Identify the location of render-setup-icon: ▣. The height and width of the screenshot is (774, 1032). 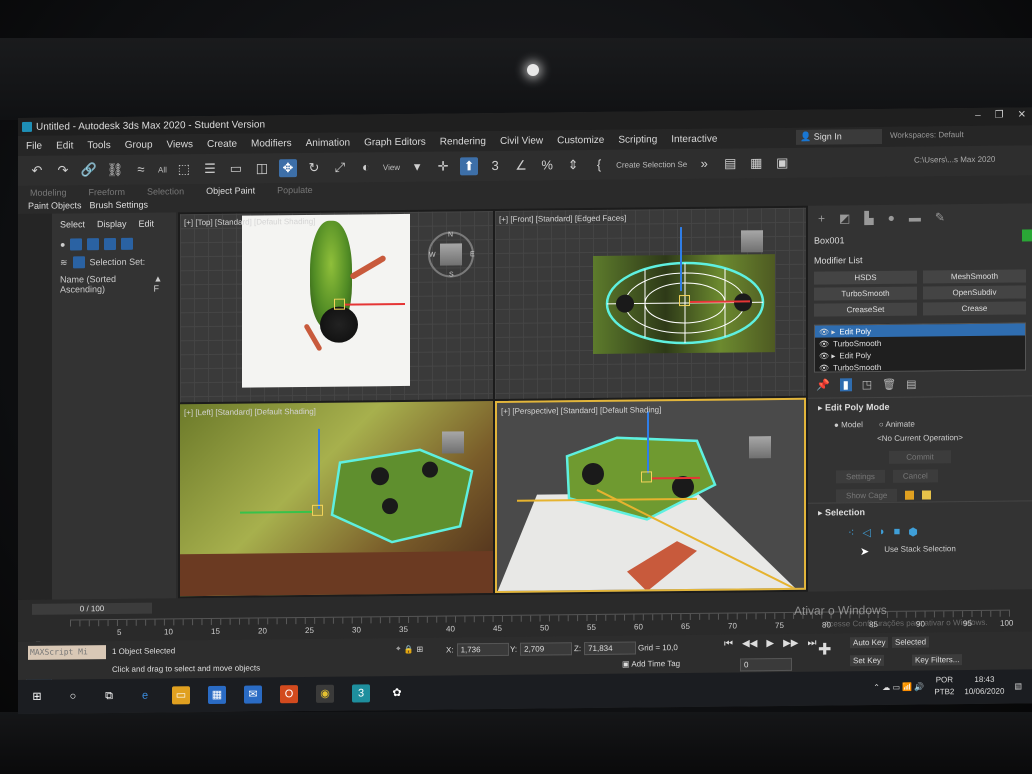
(782, 163).